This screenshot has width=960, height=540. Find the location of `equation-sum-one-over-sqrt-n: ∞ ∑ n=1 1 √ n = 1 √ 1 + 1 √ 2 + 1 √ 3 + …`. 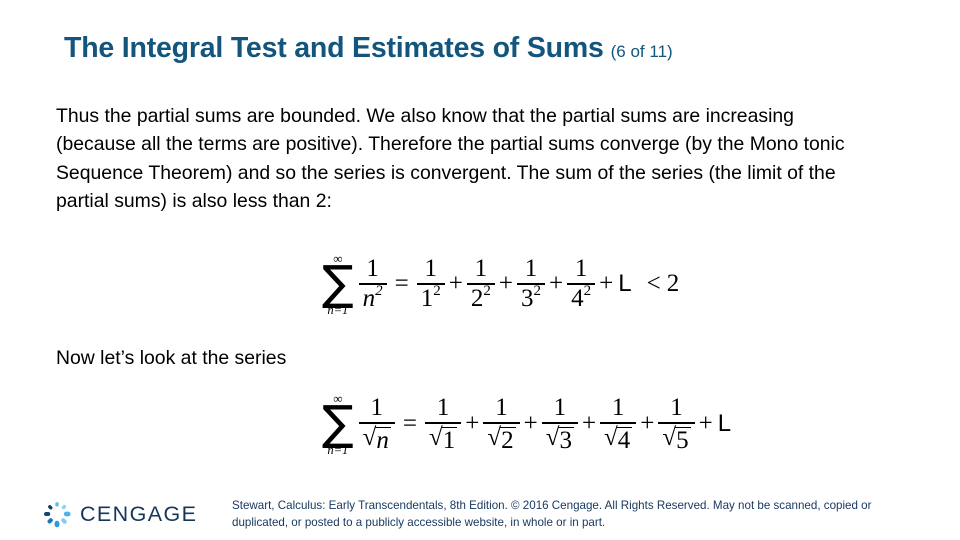

equation-sum-one-over-sqrt-n: ∞ ∑ n=1 1 √ n = 1 √ 1 + 1 √ 2 + 1 √ 3 + … is located at coordinates (527, 424).